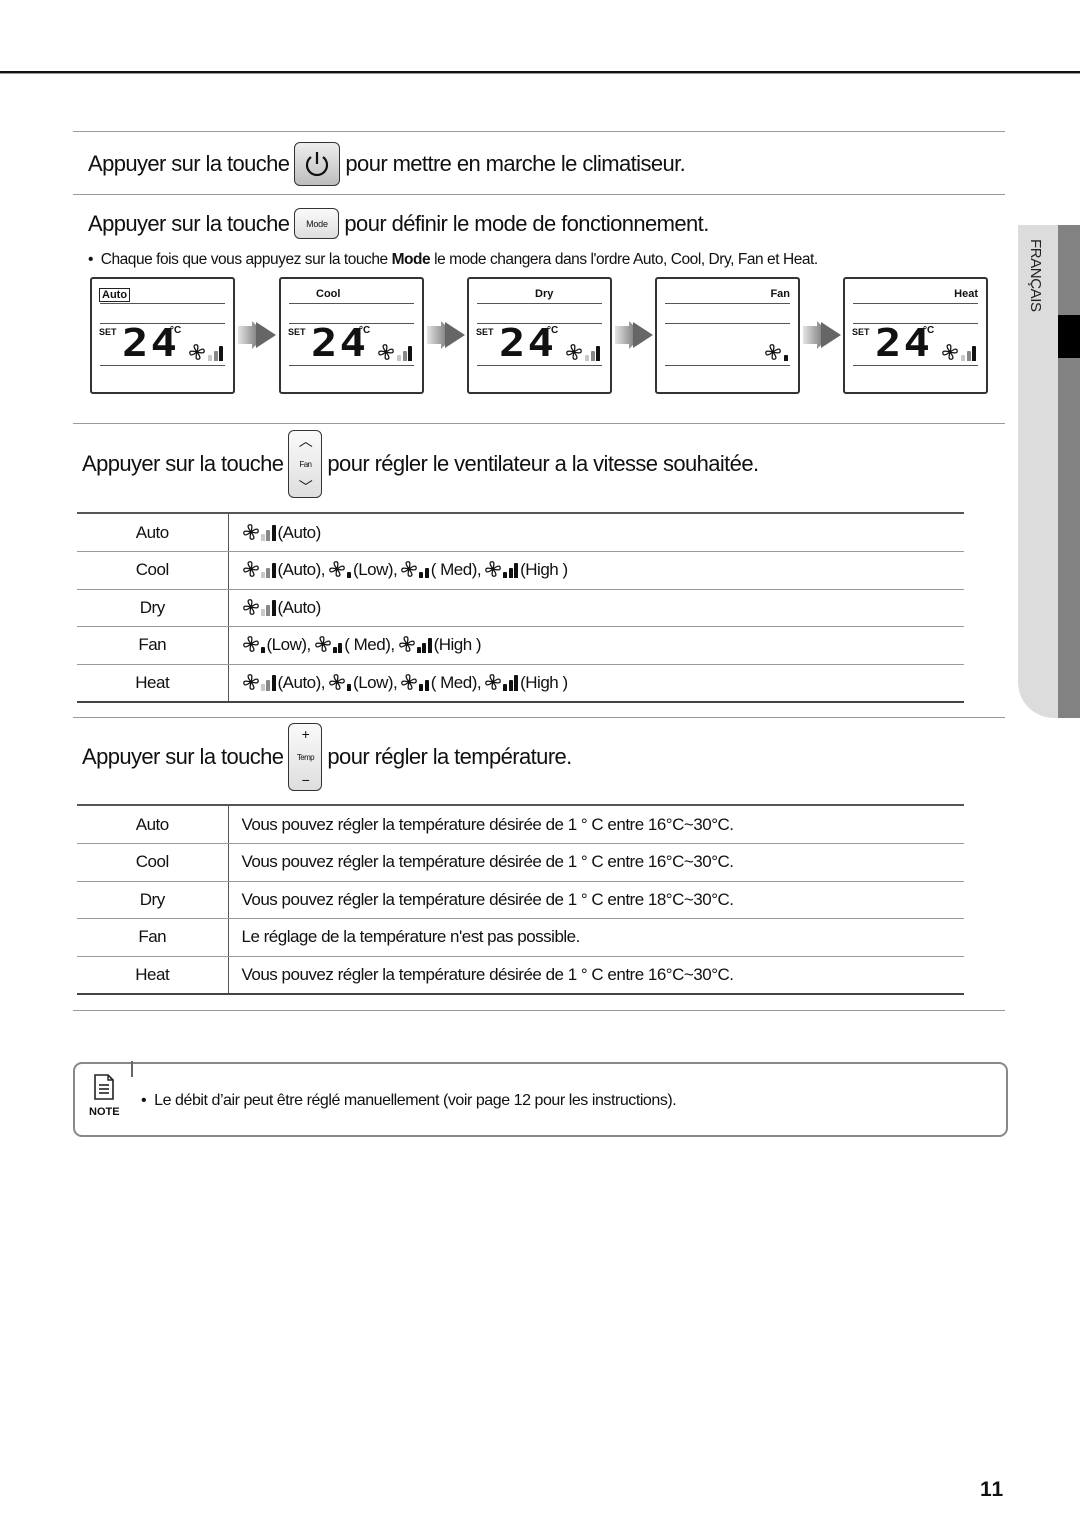  Describe the element at coordinates (540, 72) in the screenshot. I see `top-rule` at that location.